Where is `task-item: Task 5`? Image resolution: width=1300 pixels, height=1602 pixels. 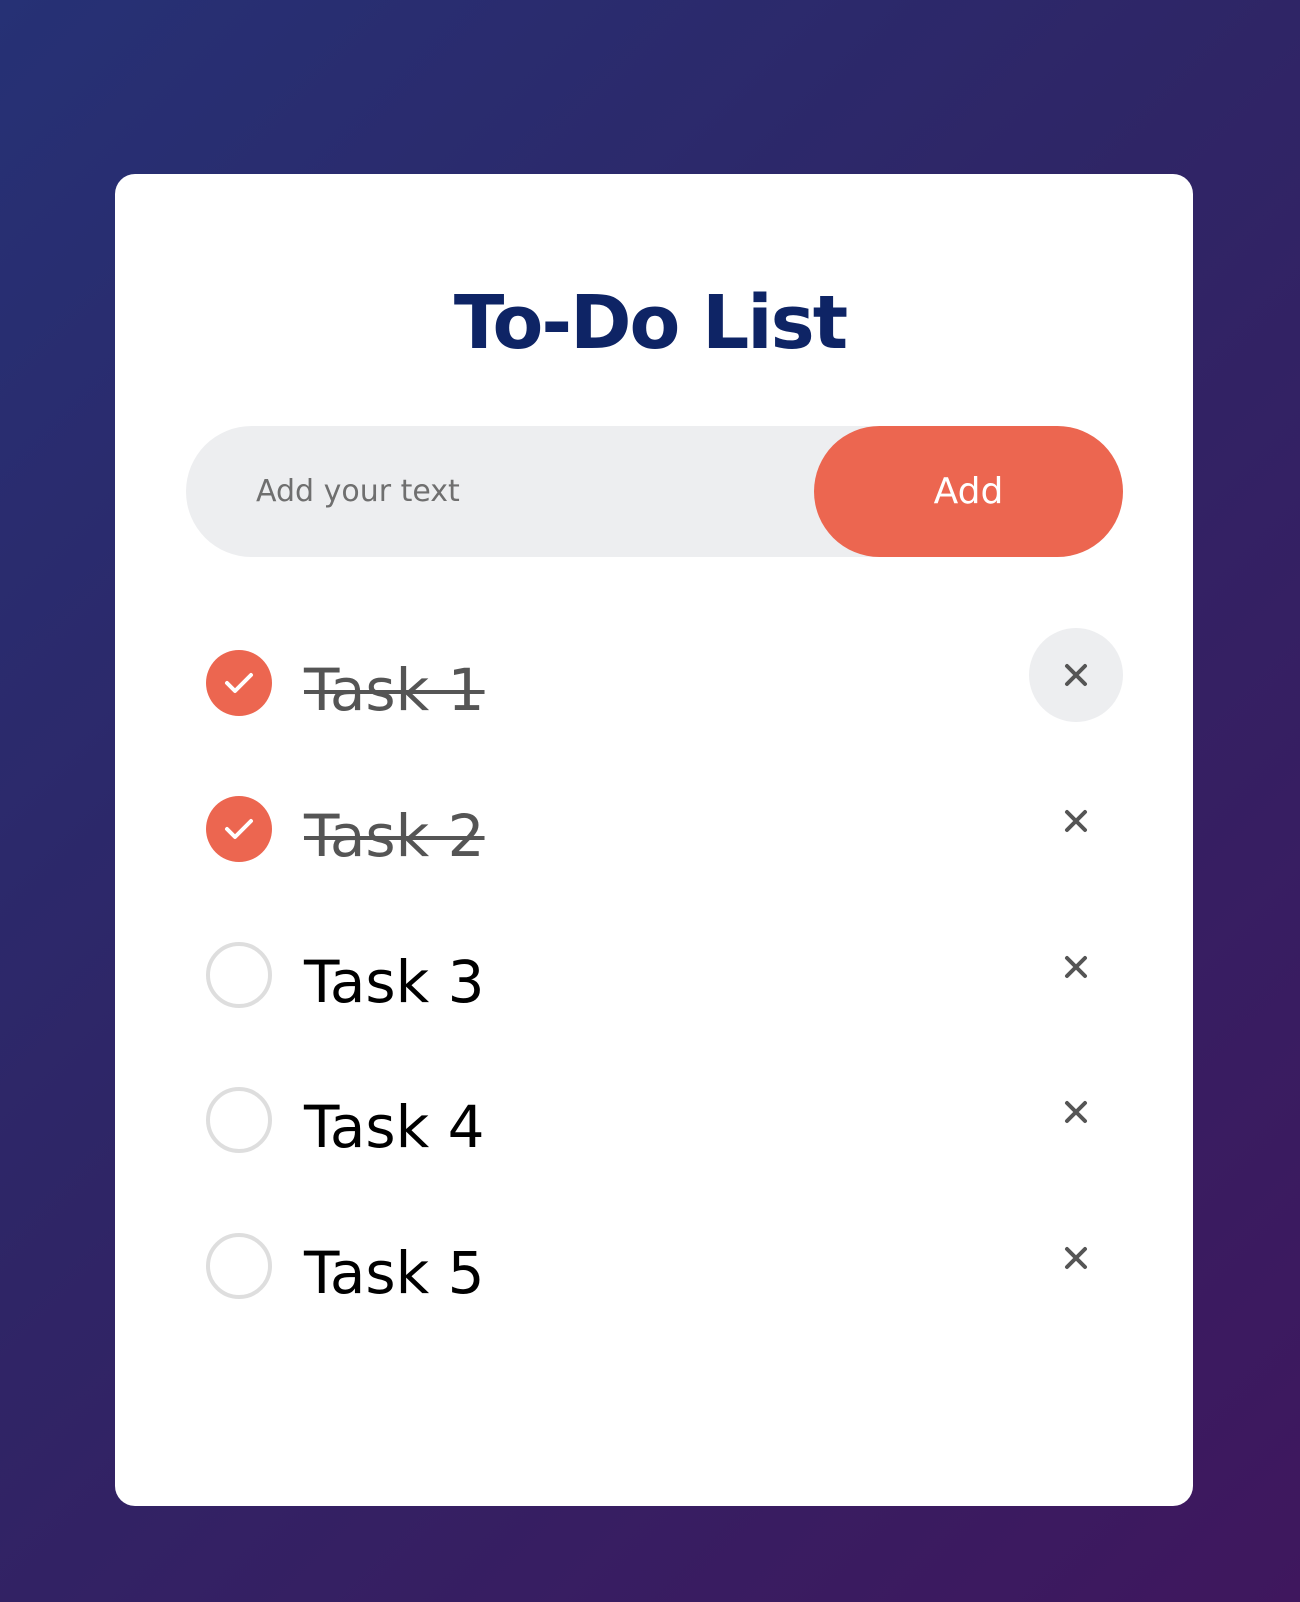 task-item: Task 5 is located at coordinates (654, 1266).